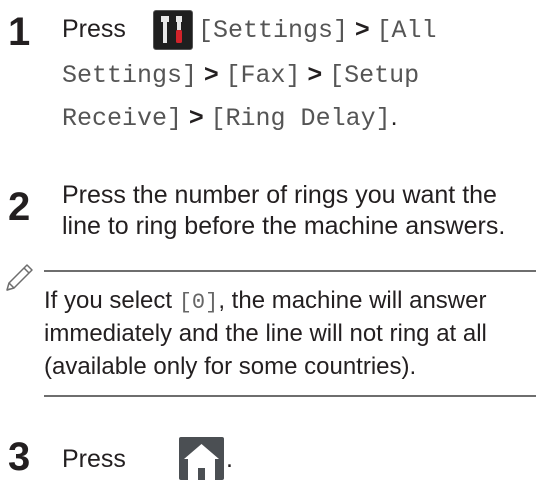 The height and width of the screenshot is (485, 536). What do you see at coordinates (300, 118) in the screenshot?
I see `menu-ring-delay: [Ring Delay]` at bounding box center [300, 118].